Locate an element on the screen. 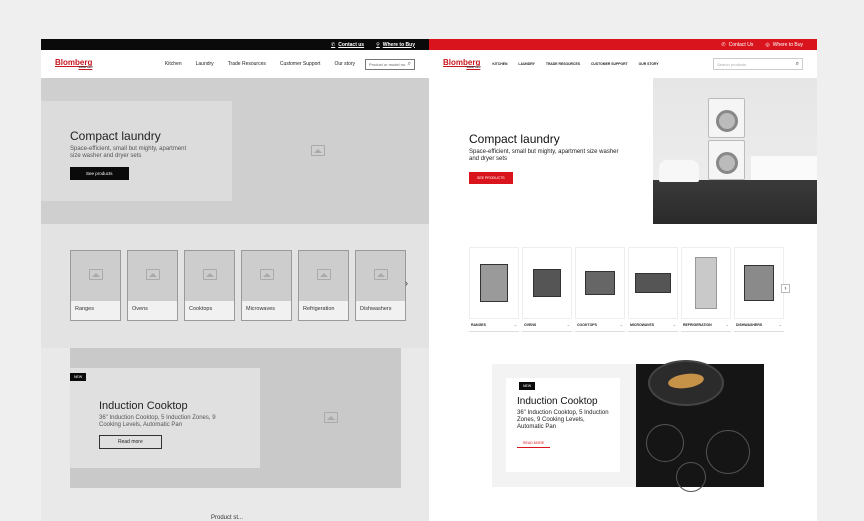 The height and width of the screenshot is (521, 864). category-card-ovens: Ovens → is located at coordinates (547, 289).